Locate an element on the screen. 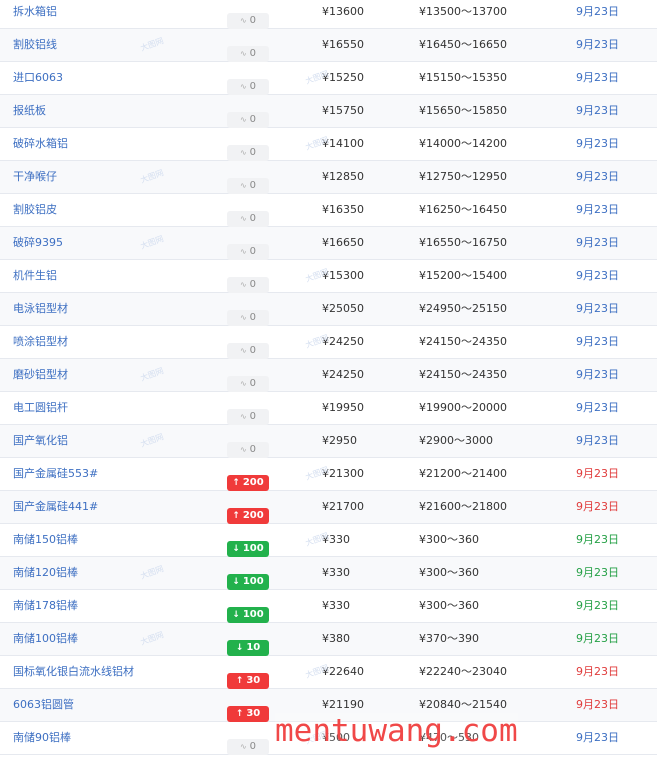  table-row: 拆水箱铝 ∿ 0 ¥13600 ¥13500～13700 9月23日 is located at coordinates (328, 14).